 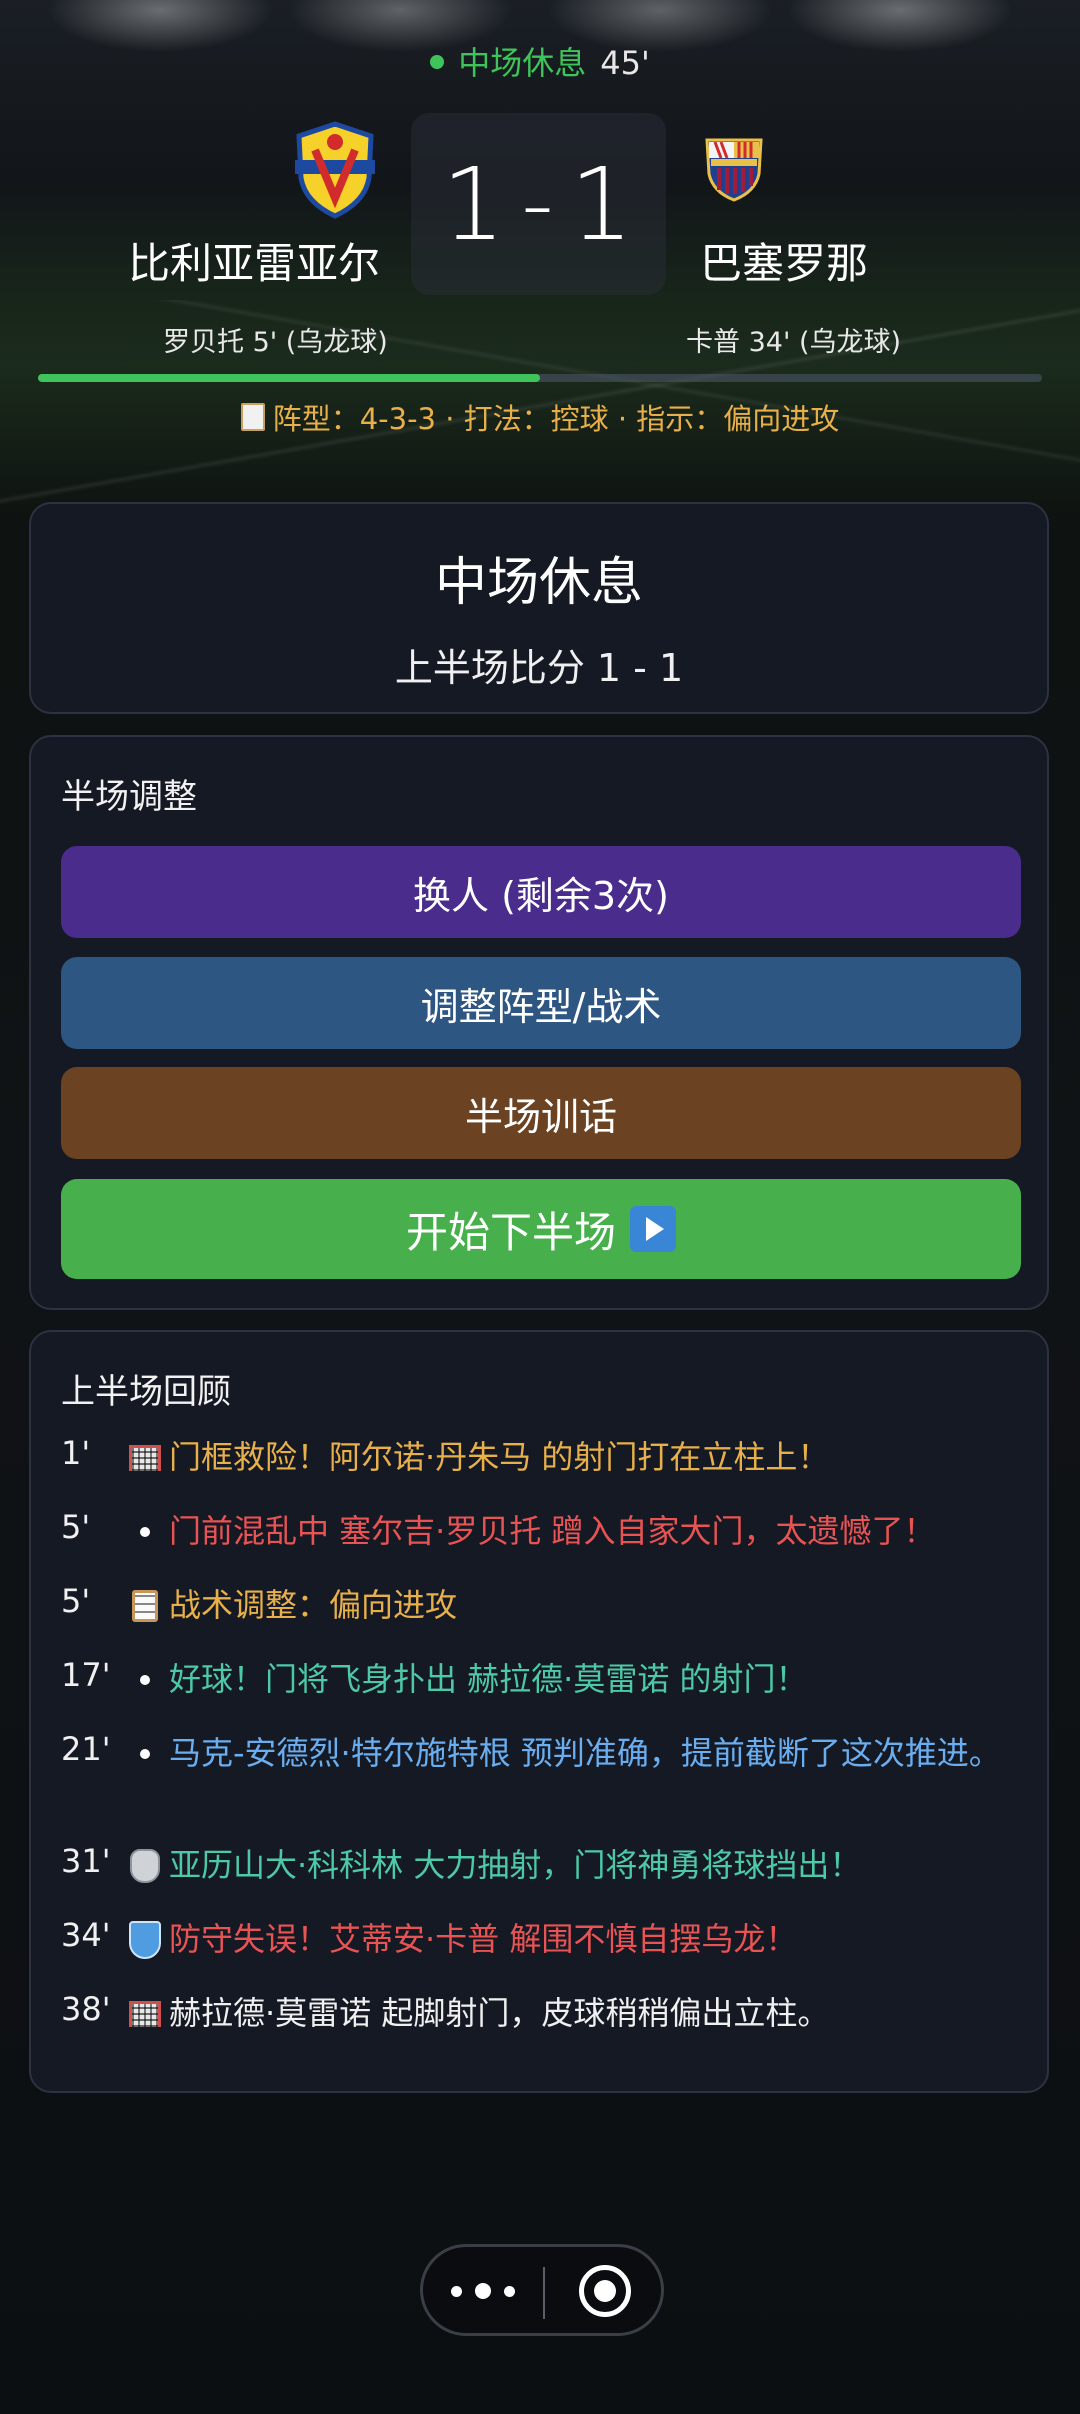 What do you see at coordinates (313, 1605) in the screenshot?
I see `event-text: 战术调整：偏向进攻` at bounding box center [313, 1605].